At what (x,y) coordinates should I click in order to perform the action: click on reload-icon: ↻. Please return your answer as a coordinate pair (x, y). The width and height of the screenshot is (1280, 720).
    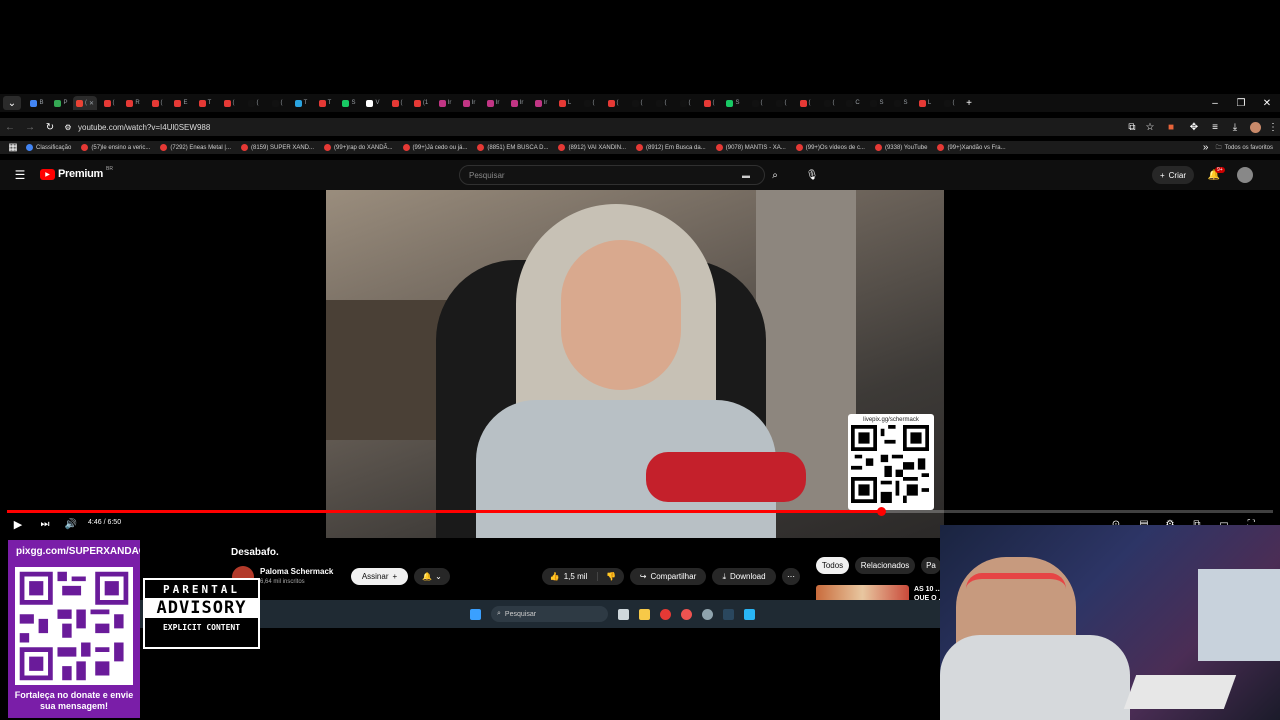
    Looking at the image, I should click on (50, 127).